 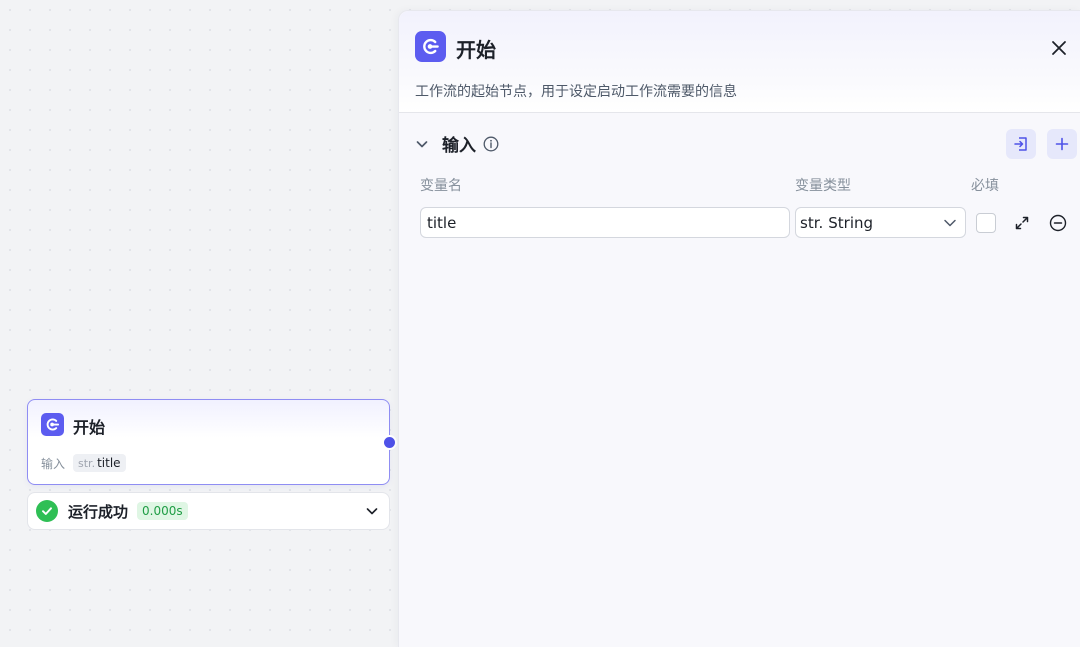 I want to click on variable-chip-type: str., so click(x=87, y=463).